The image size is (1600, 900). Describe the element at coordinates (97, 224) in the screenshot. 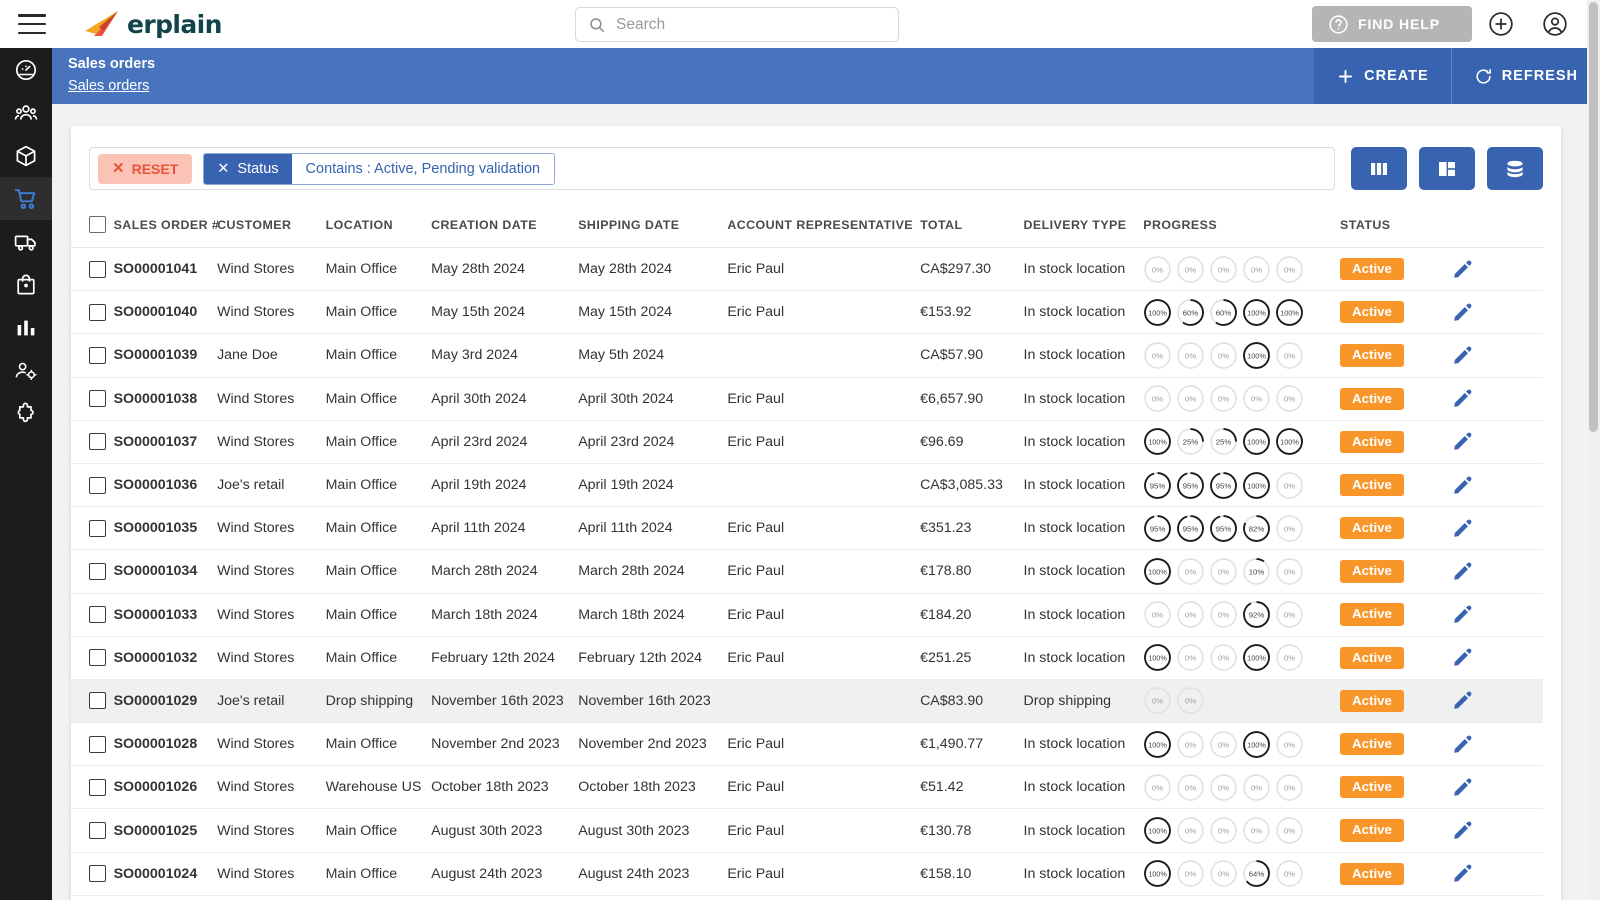

I see `select-all-checkbox` at that location.